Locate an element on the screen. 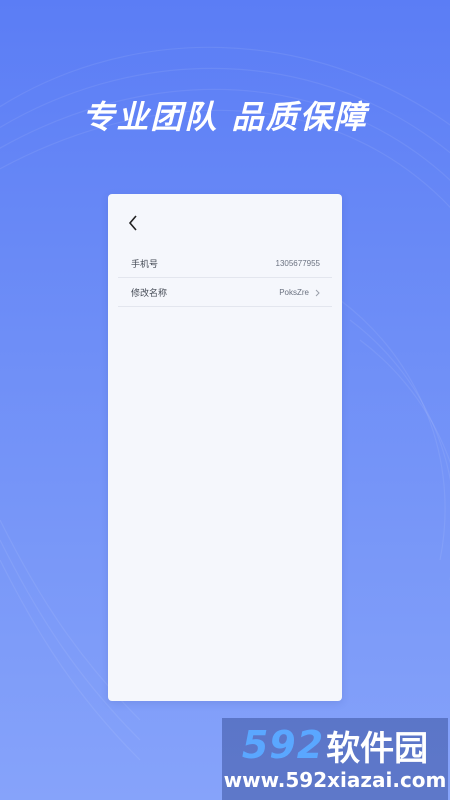 The width and height of the screenshot is (450, 800). chevron-left-icon is located at coordinates (132, 223).